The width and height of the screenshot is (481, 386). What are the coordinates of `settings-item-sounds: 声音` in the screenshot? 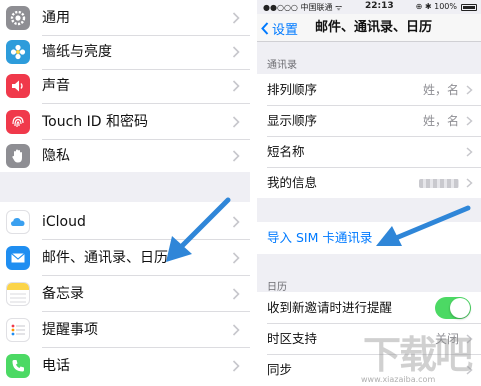 It's located at (125, 86).